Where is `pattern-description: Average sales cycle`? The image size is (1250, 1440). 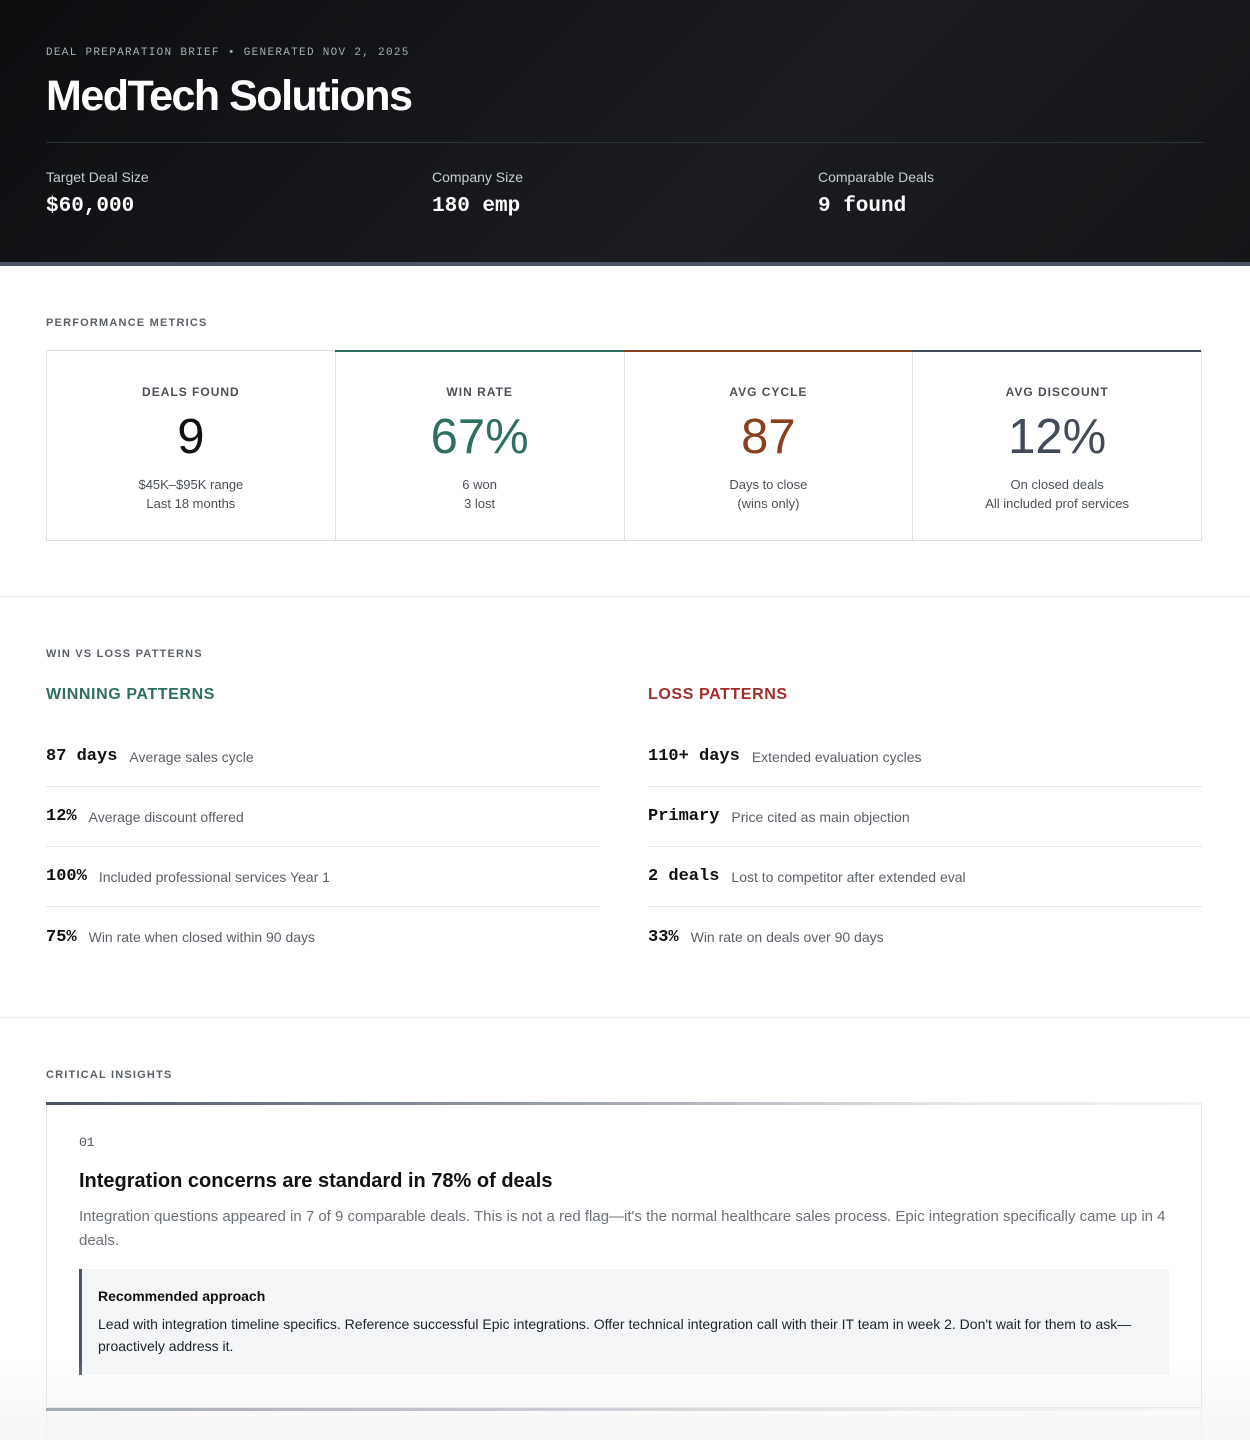
pattern-description: Average sales cycle is located at coordinates (191, 756).